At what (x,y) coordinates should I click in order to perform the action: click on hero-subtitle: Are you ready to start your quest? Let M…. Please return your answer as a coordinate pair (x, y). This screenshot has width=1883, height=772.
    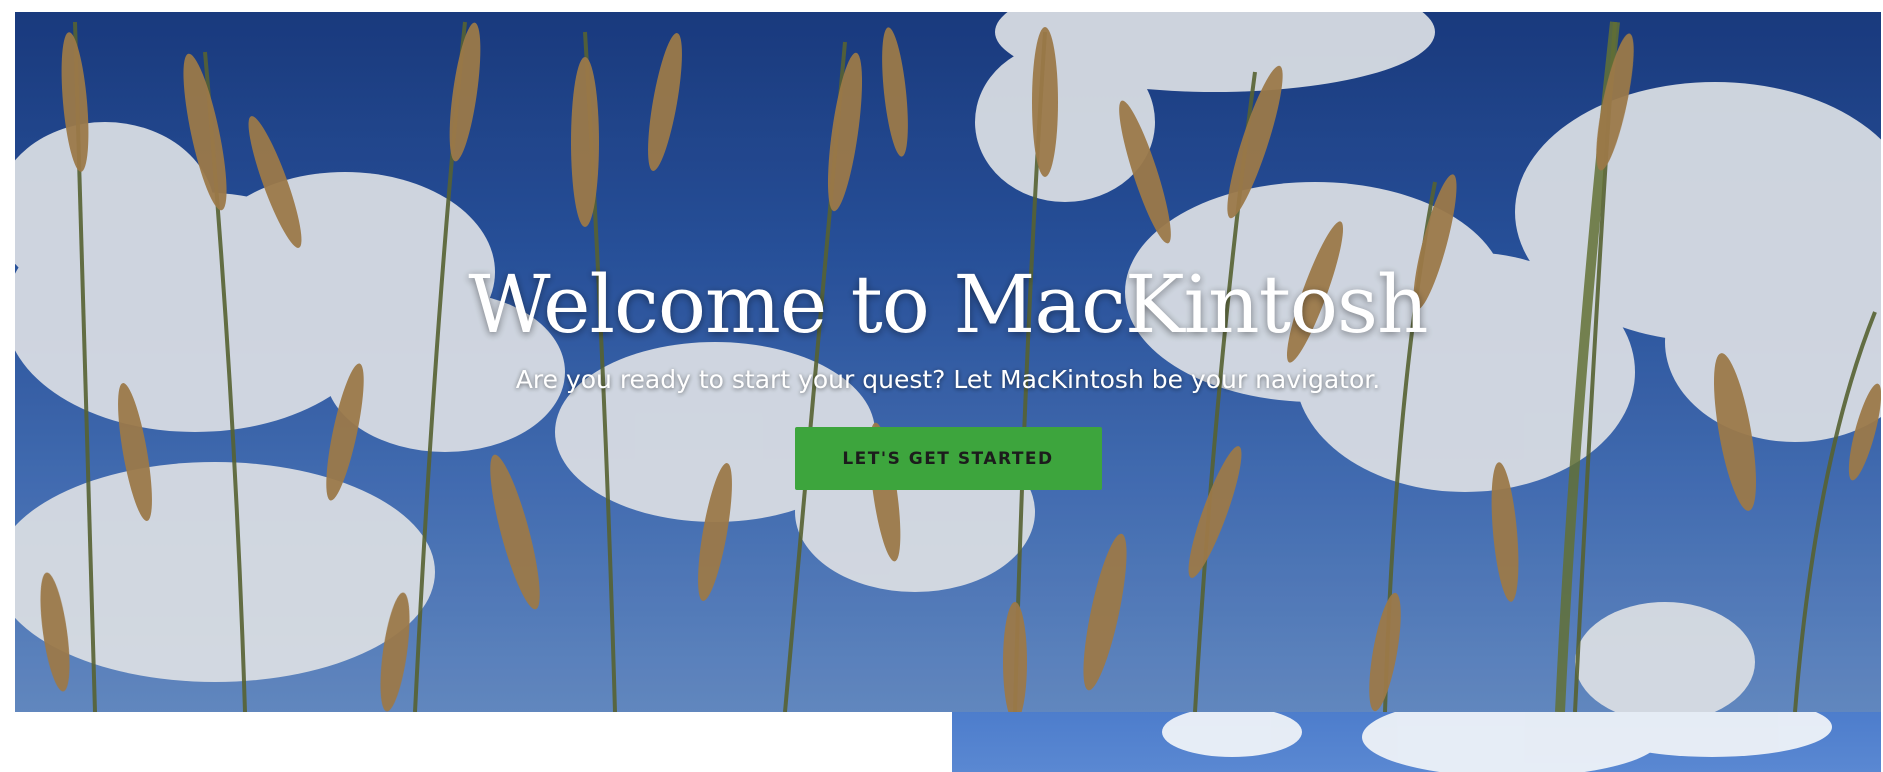
    Looking at the image, I should click on (948, 379).